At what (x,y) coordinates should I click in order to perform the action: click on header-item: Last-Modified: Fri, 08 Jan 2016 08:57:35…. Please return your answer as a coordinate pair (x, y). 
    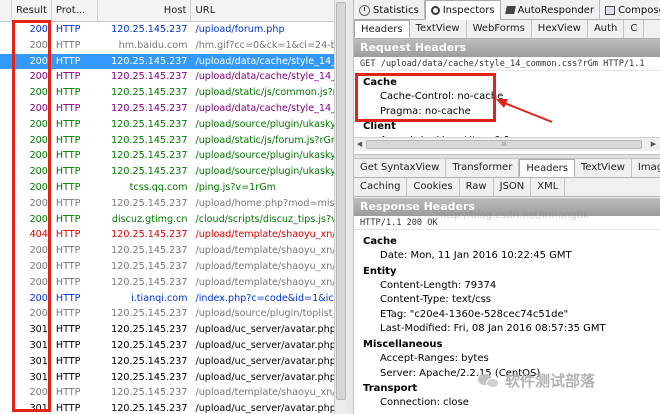
    Looking at the image, I should click on (507, 329).